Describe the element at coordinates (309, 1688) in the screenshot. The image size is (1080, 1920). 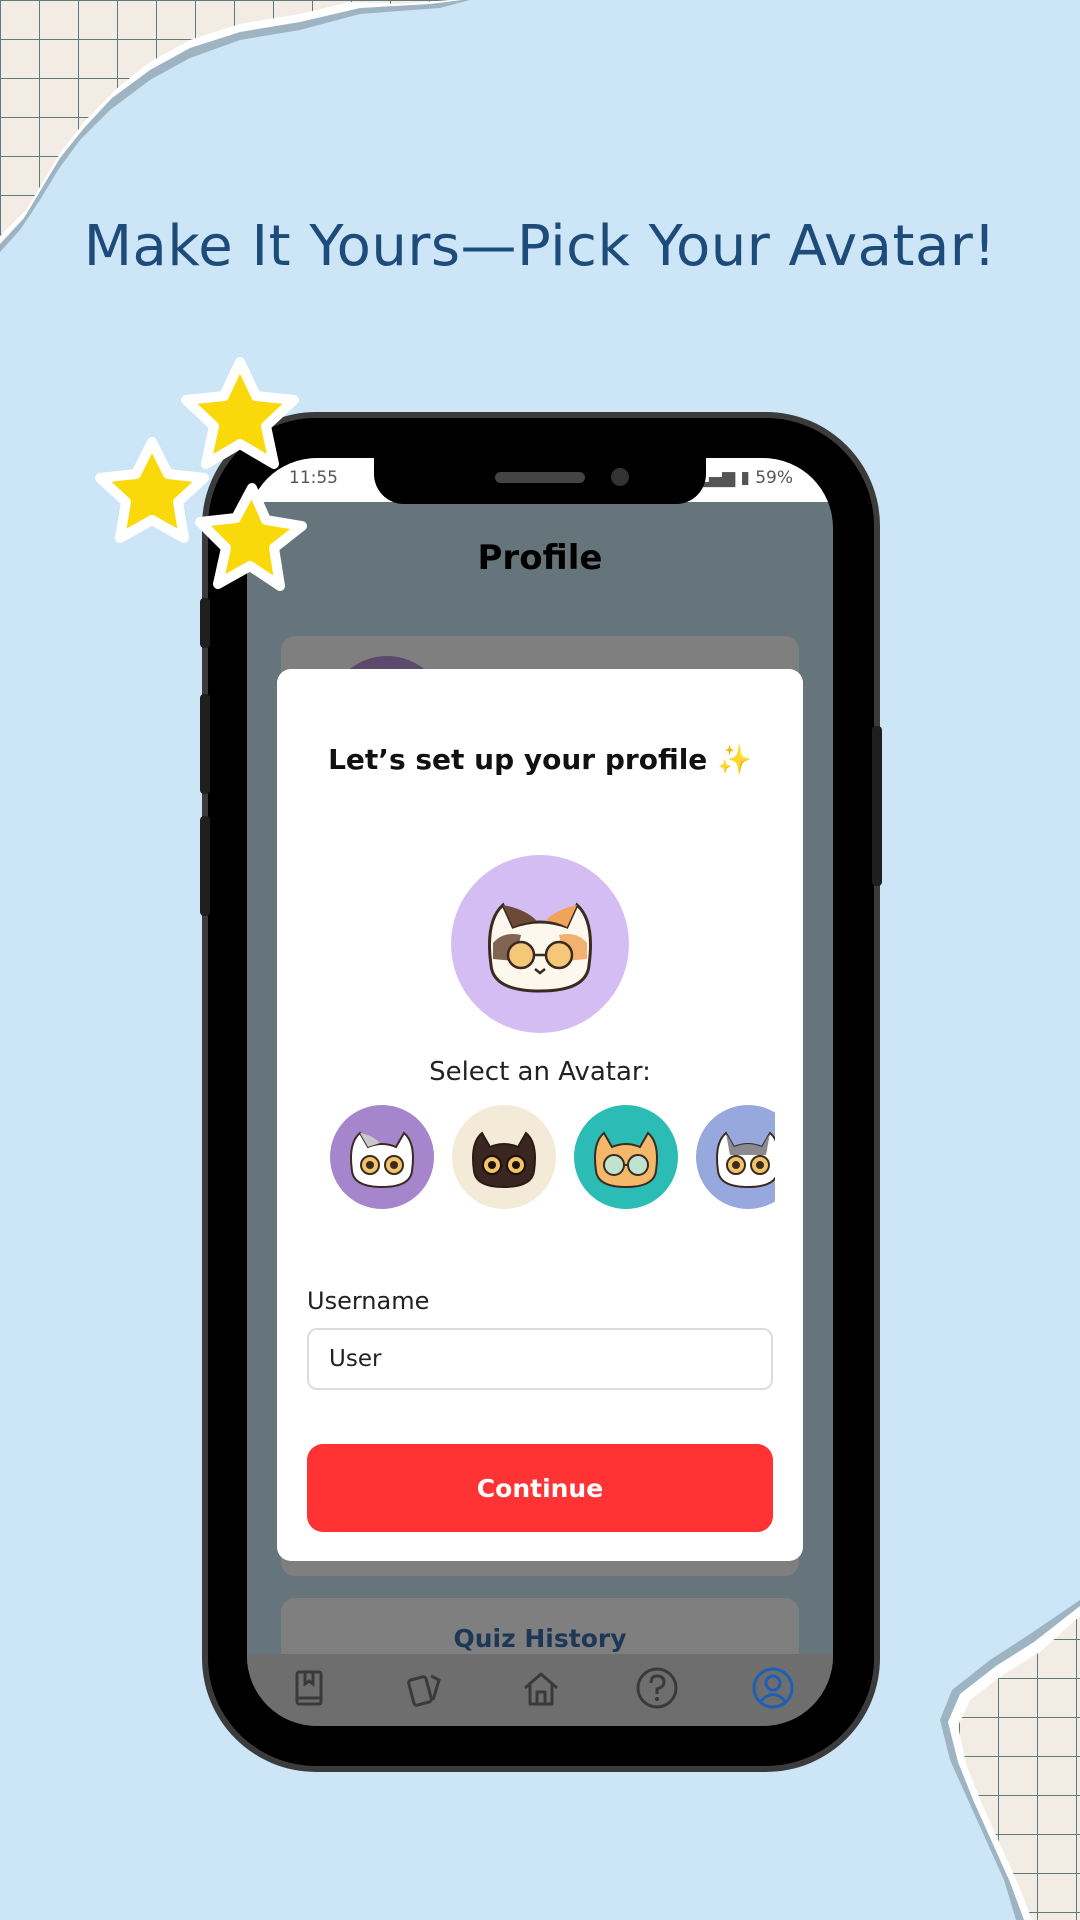
I see `book-icon` at that location.